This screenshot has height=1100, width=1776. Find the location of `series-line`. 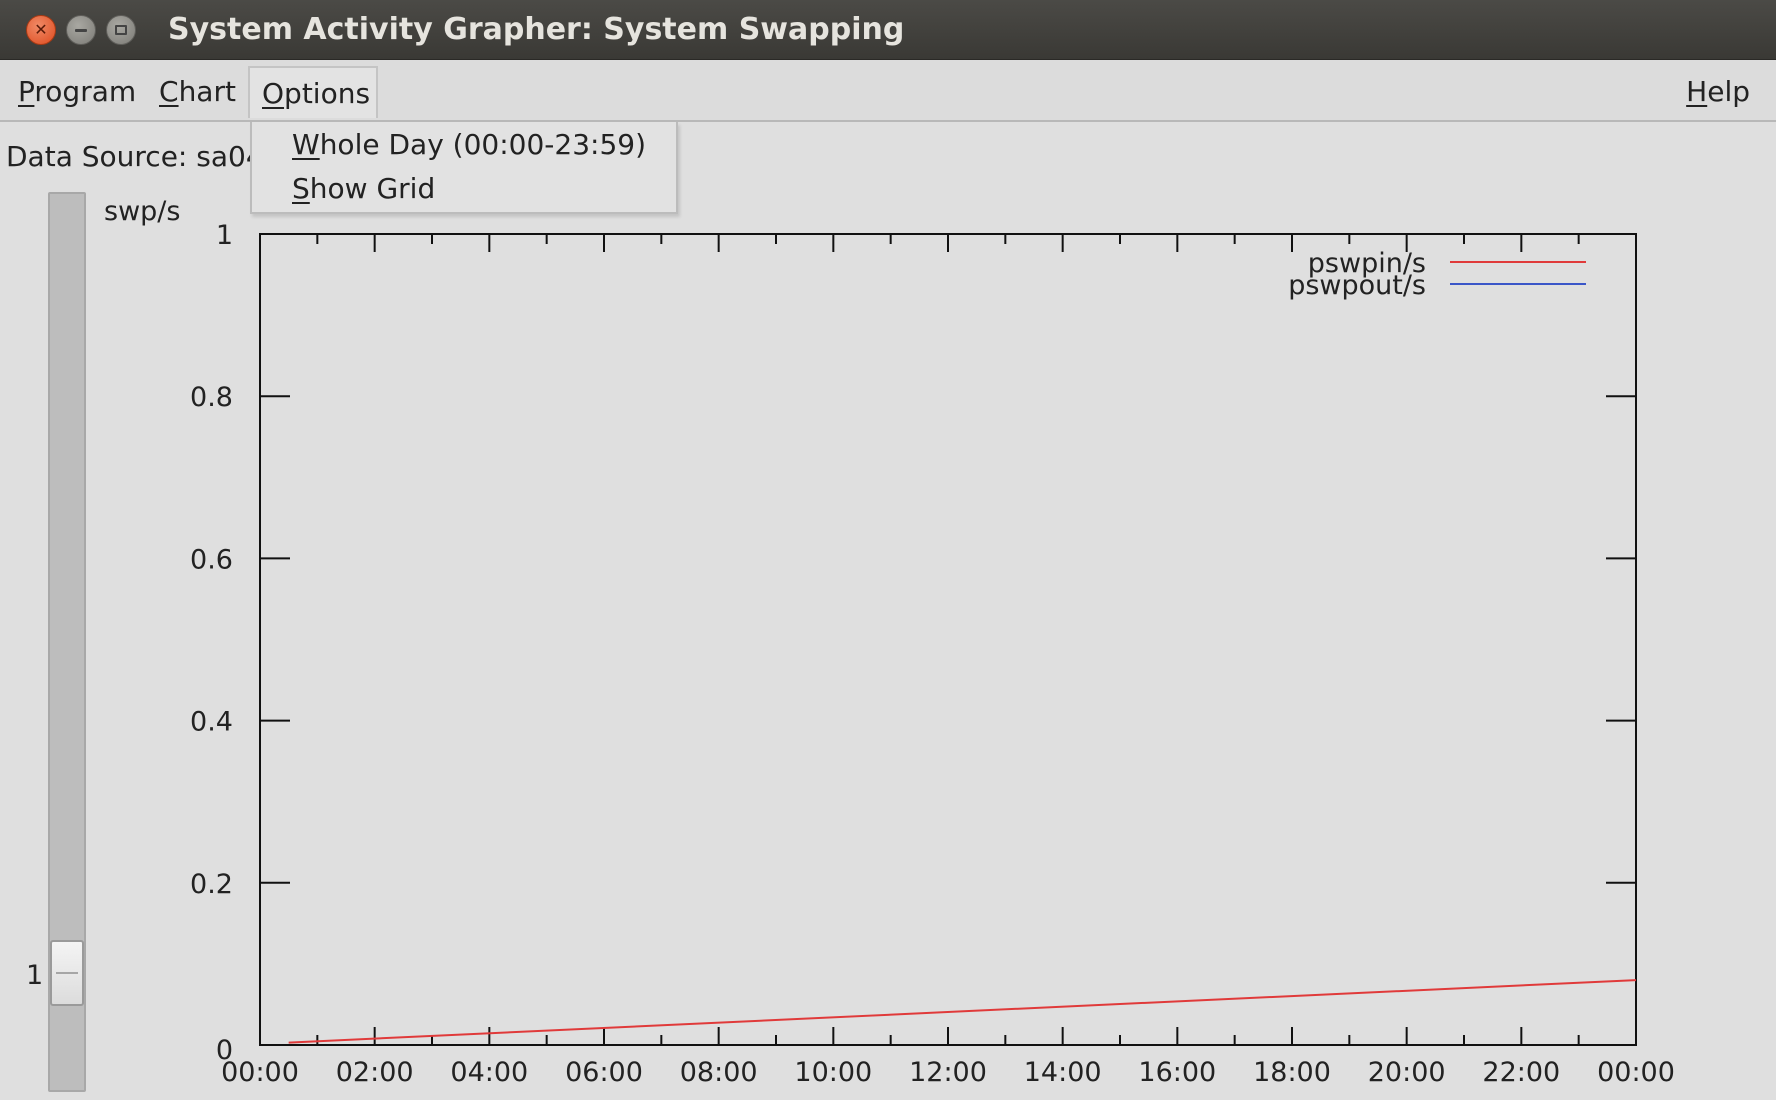

series-line is located at coordinates (962, 1011).